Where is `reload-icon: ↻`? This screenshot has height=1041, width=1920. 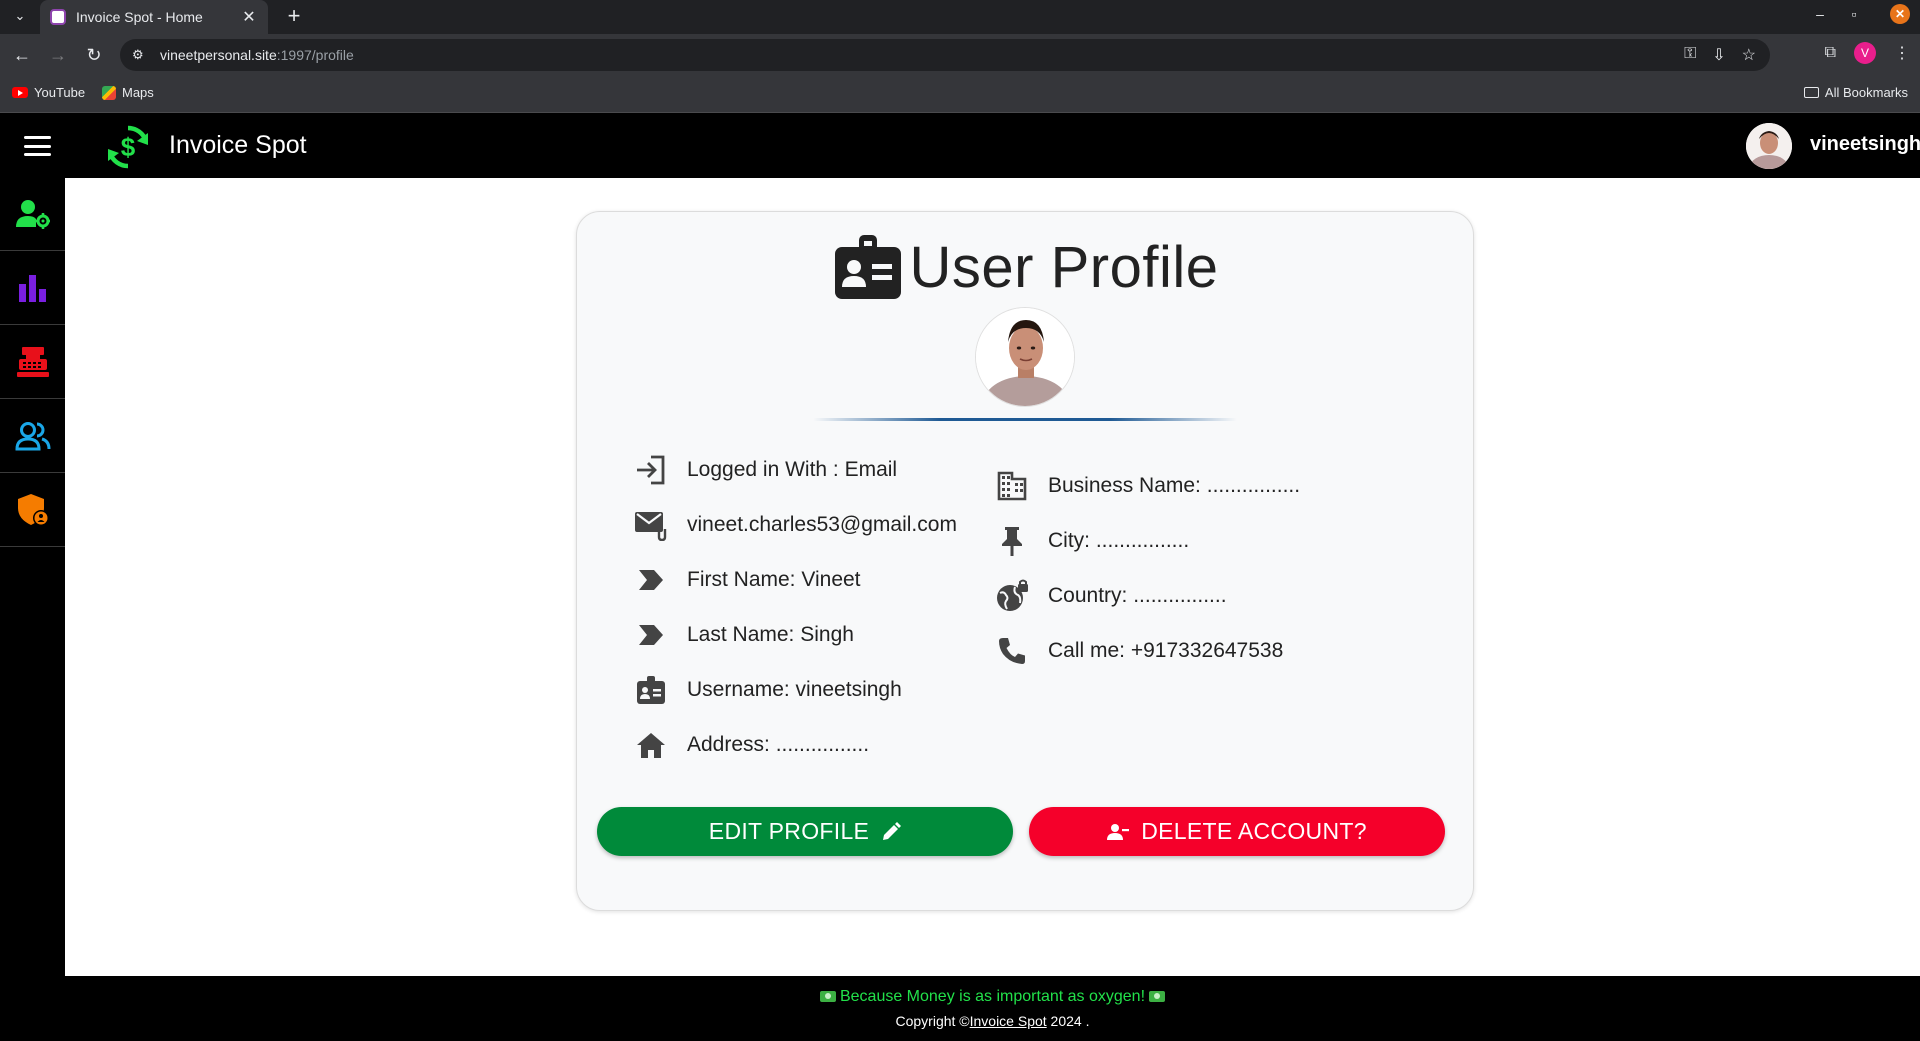
reload-icon: ↻ is located at coordinates (94, 55).